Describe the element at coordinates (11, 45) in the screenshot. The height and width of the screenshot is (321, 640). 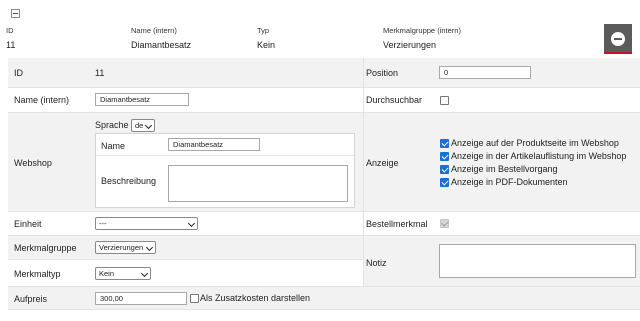
I see `summary-value-id: 11` at that location.